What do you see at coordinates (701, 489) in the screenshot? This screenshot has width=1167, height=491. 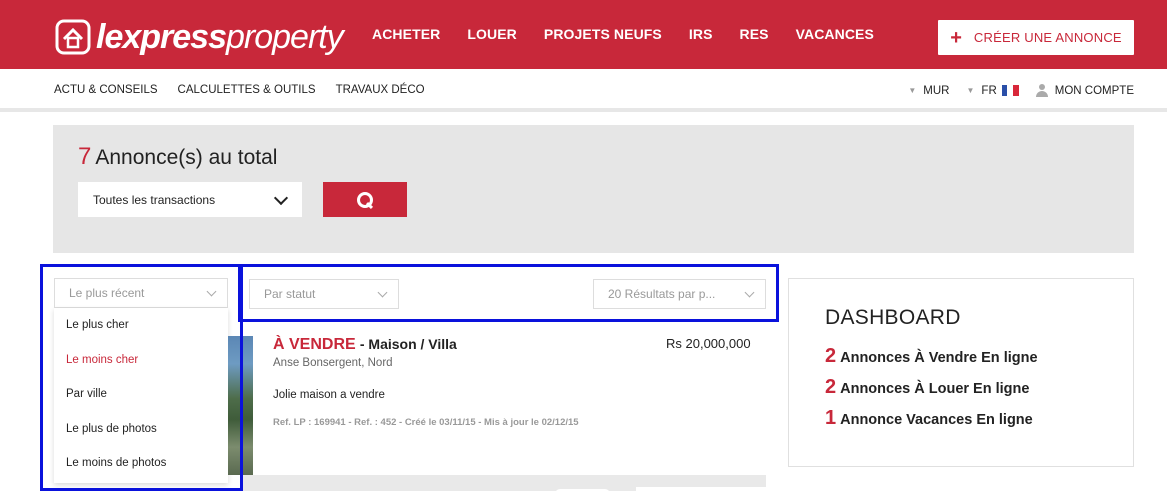 I see `placeholder-shape` at bounding box center [701, 489].